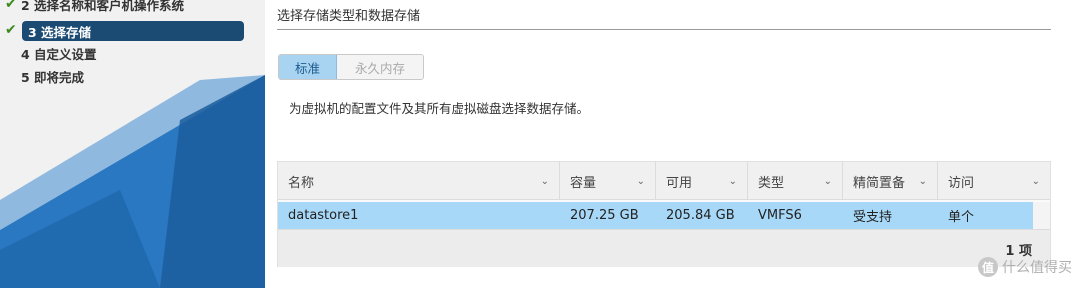  Describe the element at coordinates (1037, 268) in the screenshot. I see `watermark-text: 什么值得买` at that location.